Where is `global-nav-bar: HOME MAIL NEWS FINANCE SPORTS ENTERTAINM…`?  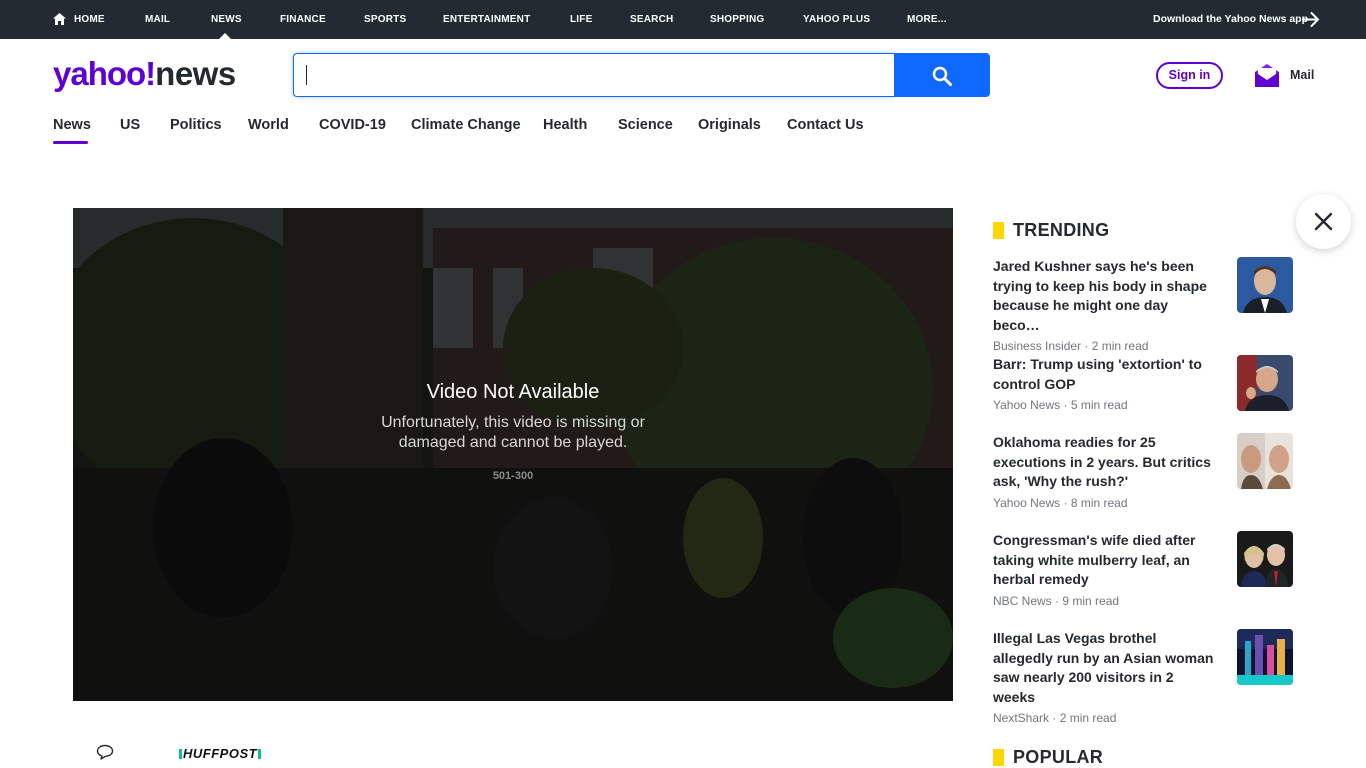 global-nav-bar: HOME MAIL NEWS FINANCE SPORTS ENTERTAINM… is located at coordinates (683, 19).